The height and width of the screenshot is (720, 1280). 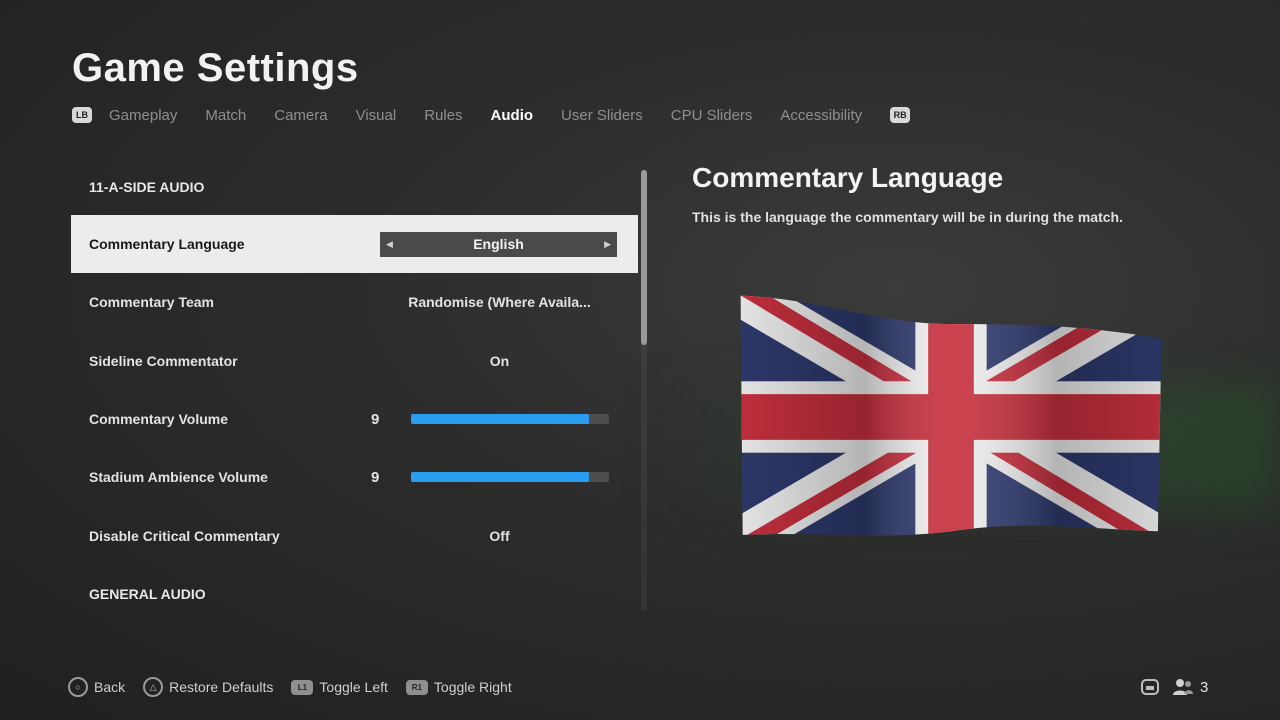 What do you see at coordinates (110, 687) in the screenshot?
I see `hint-label: Back` at bounding box center [110, 687].